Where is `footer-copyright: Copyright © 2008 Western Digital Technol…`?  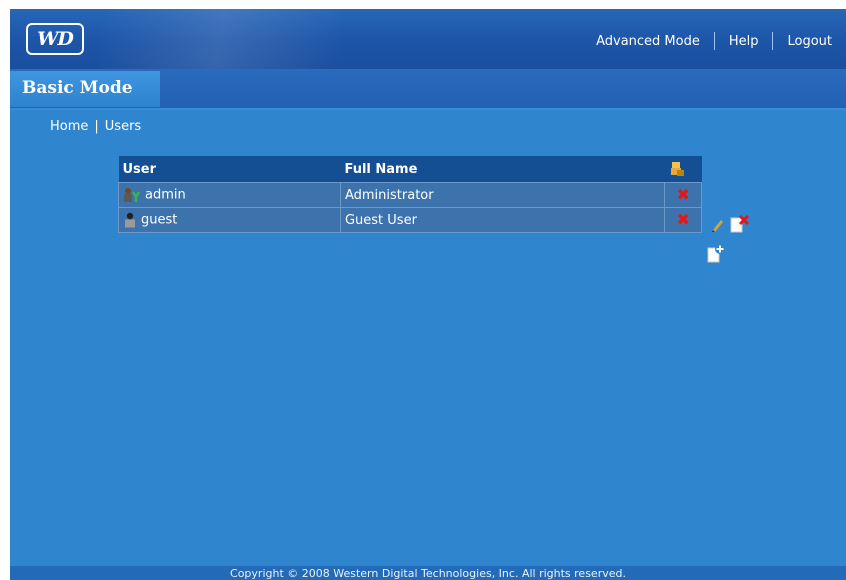 footer-copyright: Copyright © 2008 Western Digital Technol… is located at coordinates (428, 573).